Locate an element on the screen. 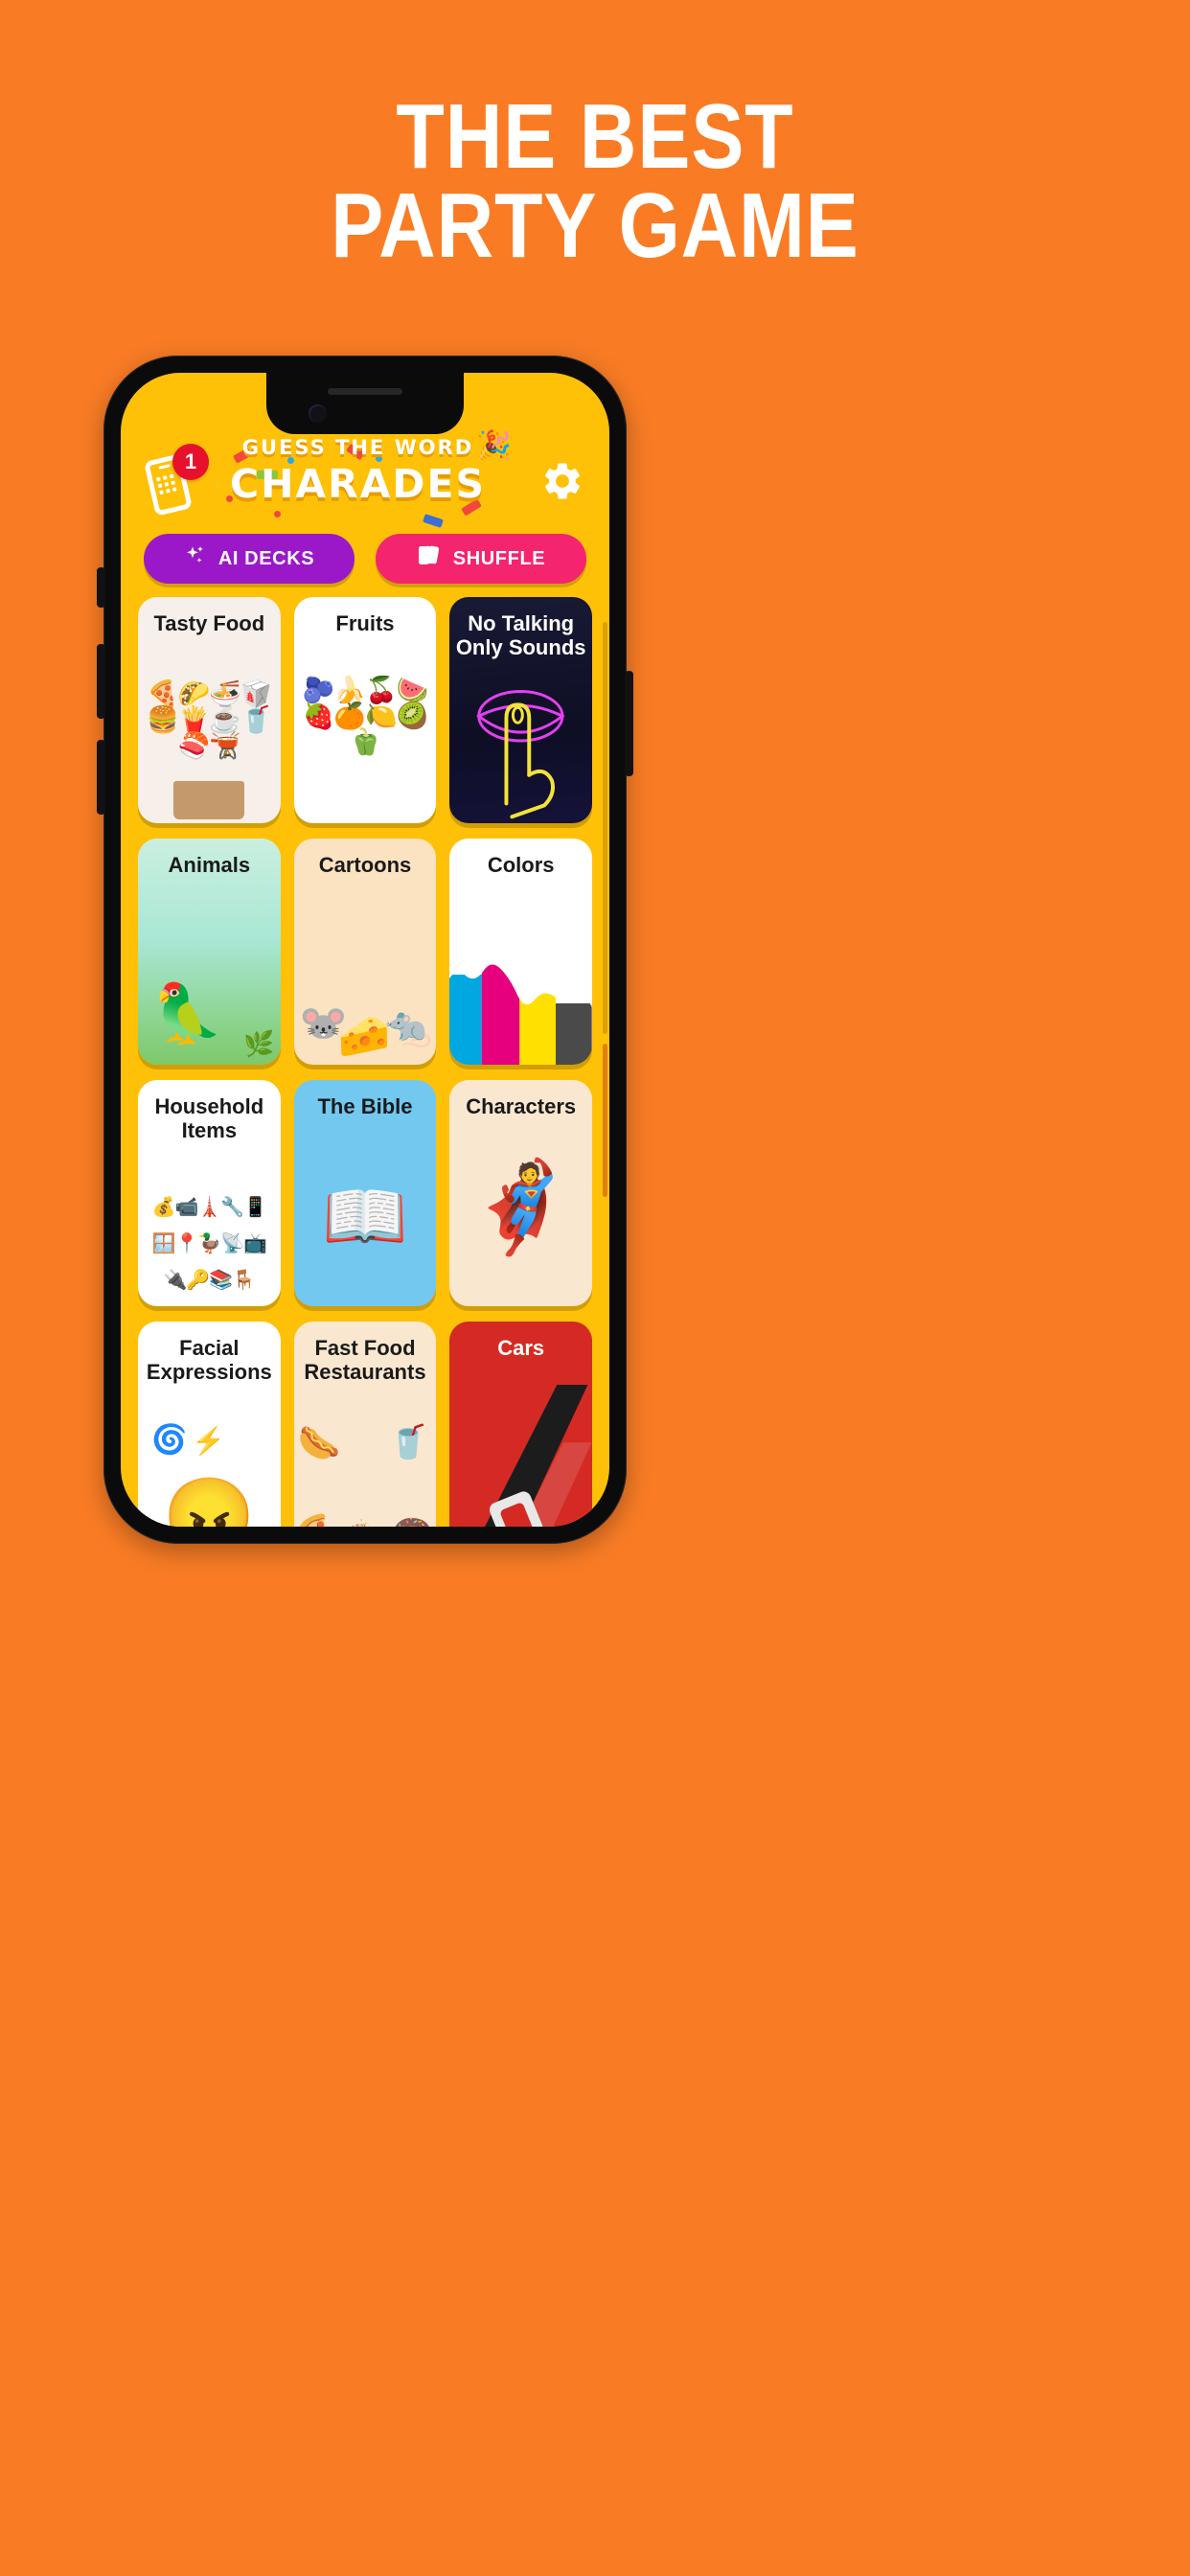  deck-card: Facial Expressions 🌀 ⚡ 😠 is located at coordinates (210, 1424).